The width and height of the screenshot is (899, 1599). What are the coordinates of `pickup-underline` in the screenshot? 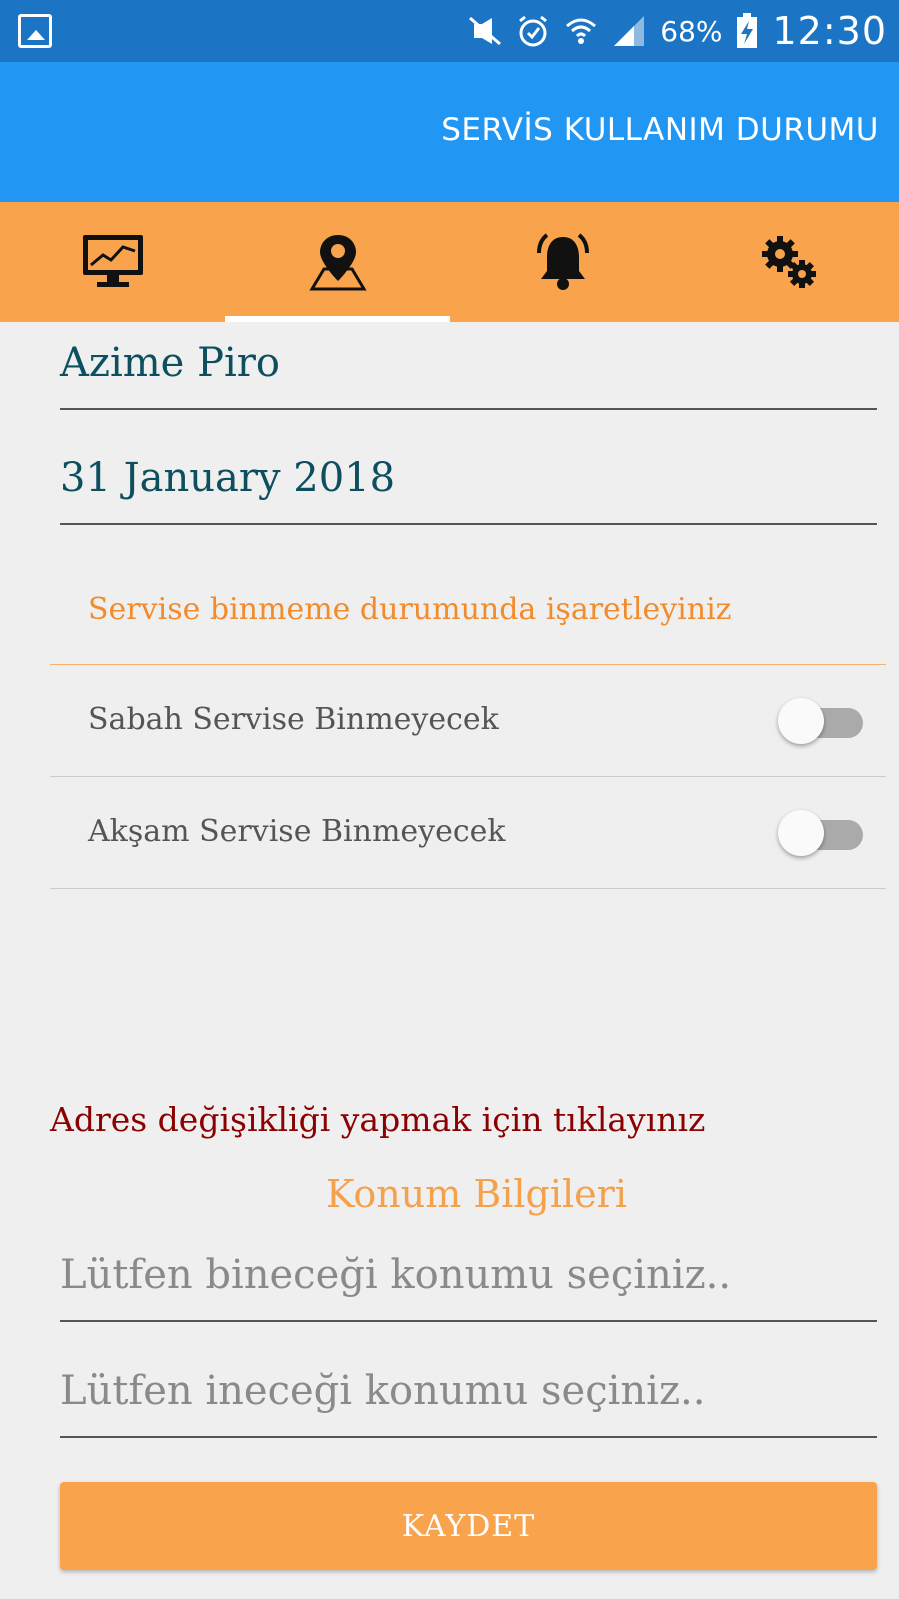 It's located at (468, 1321).